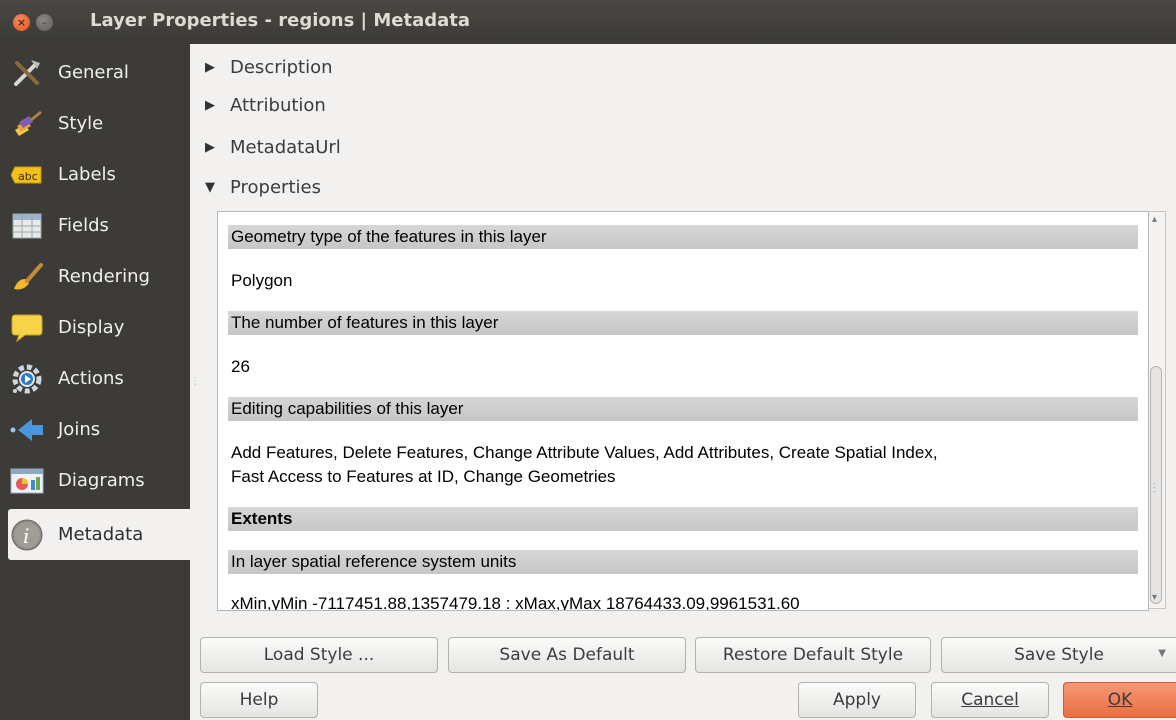 Image resolution: width=1176 pixels, height=720 pixels. I want to click on sidebar-item-label: Labels, so click(87, 174).